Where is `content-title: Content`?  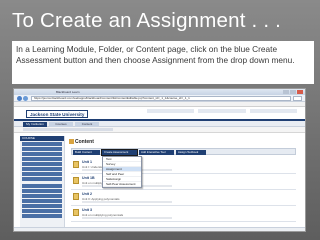 content-title: Content is located at coordinates (84, 142).